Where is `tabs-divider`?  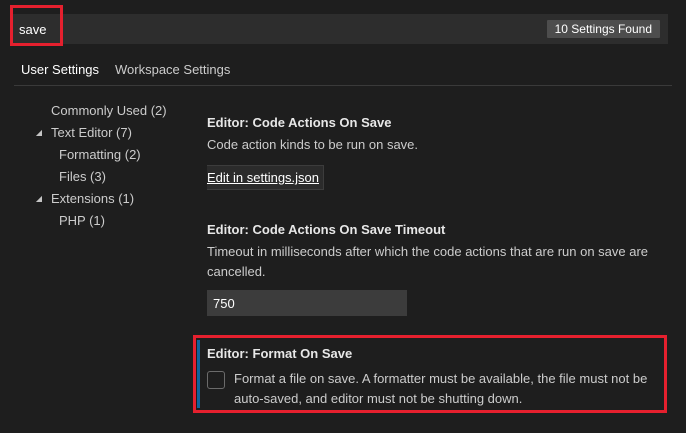
tabs-divider is located at coordinates (343, 85).